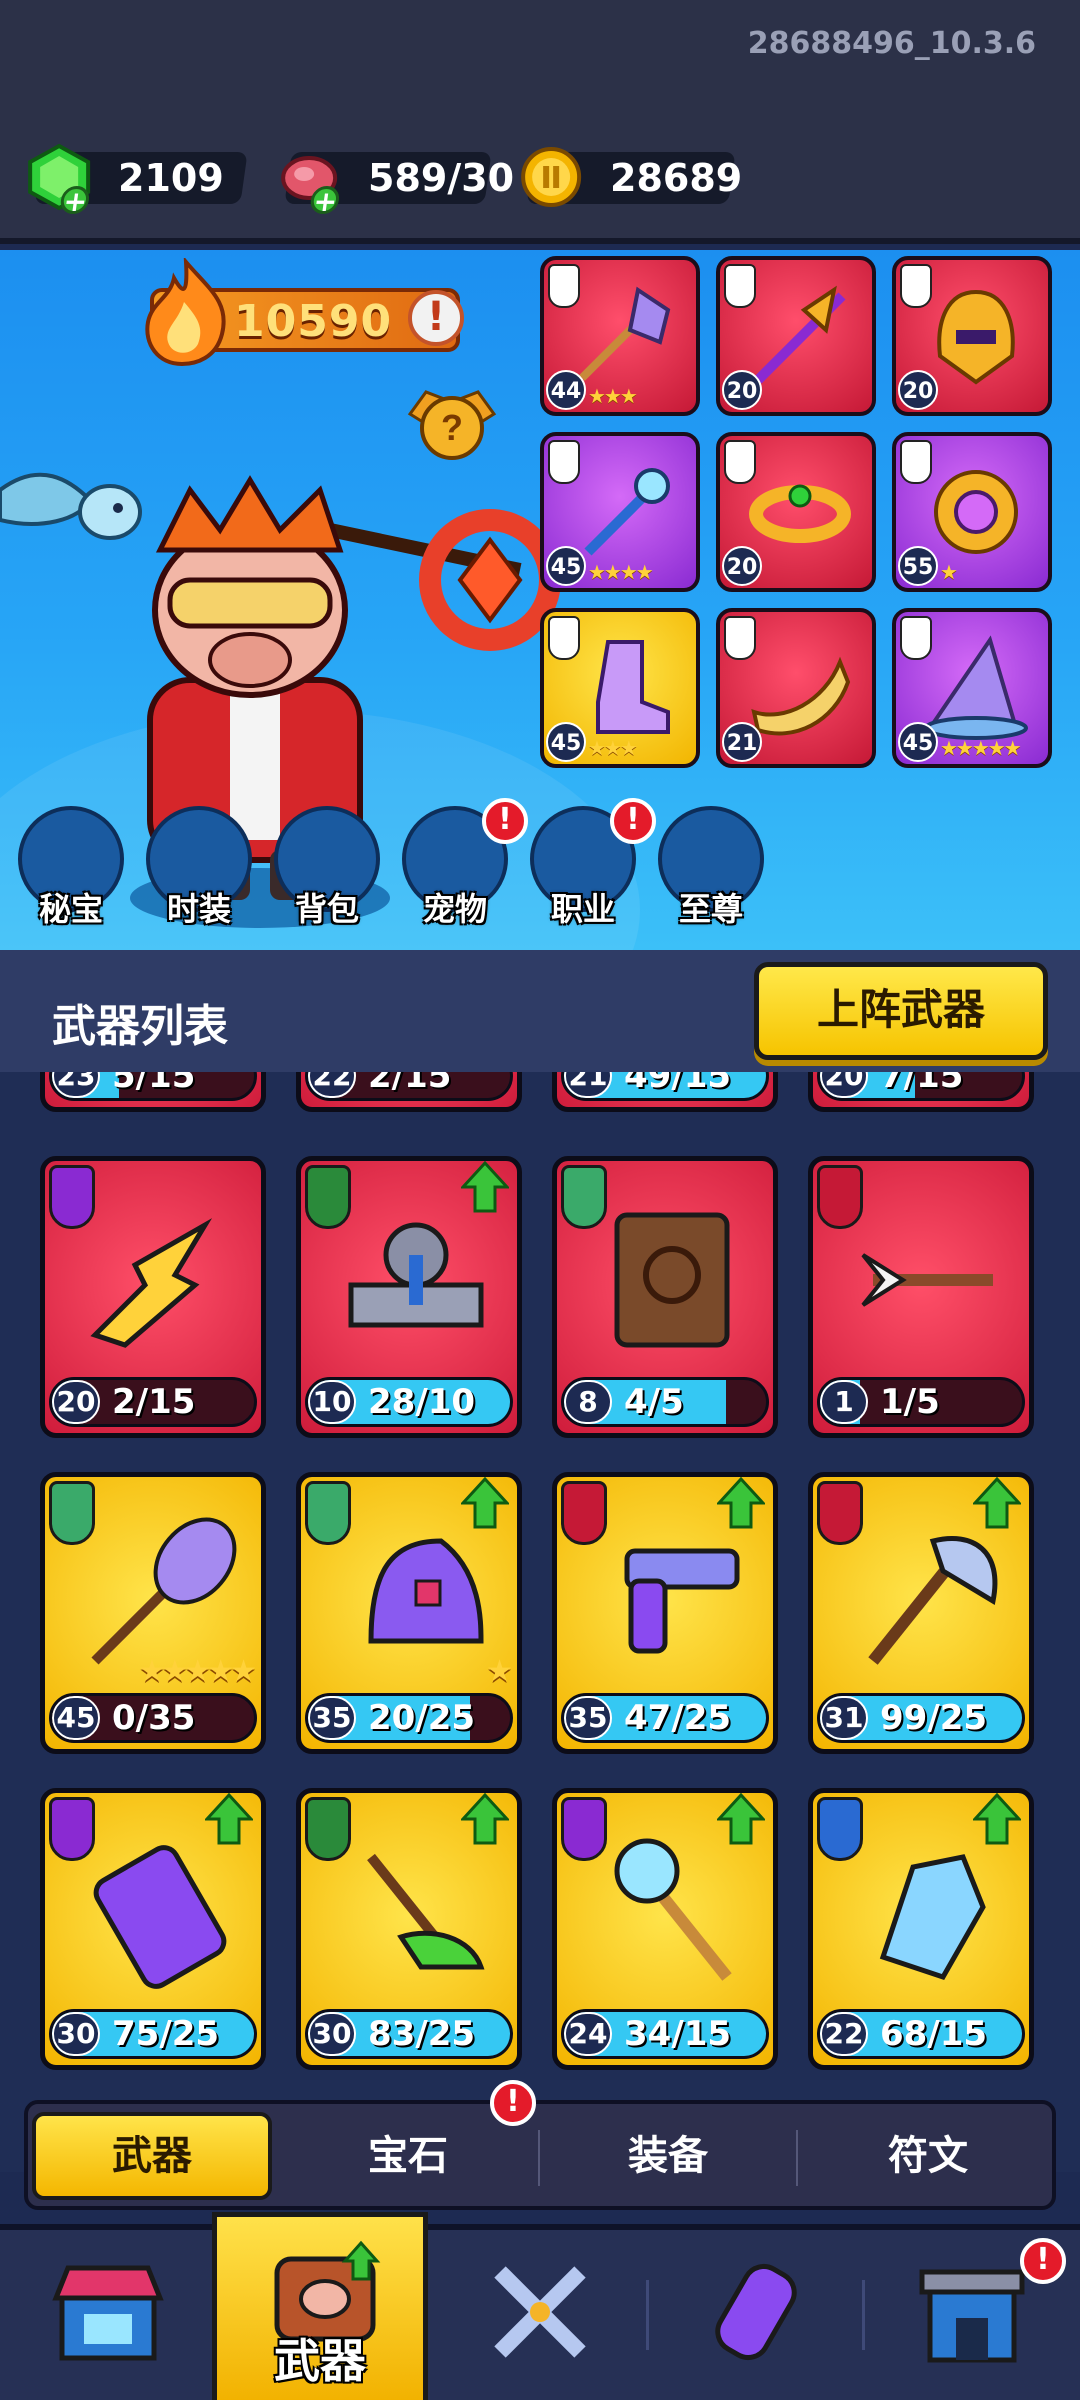 This screenshot has height=2400, width=1080. What do you see at coordinates (921, 1718) in the screenshot?
I see `progress-bar: 31 99/25` at bounding box center [921, 1718].